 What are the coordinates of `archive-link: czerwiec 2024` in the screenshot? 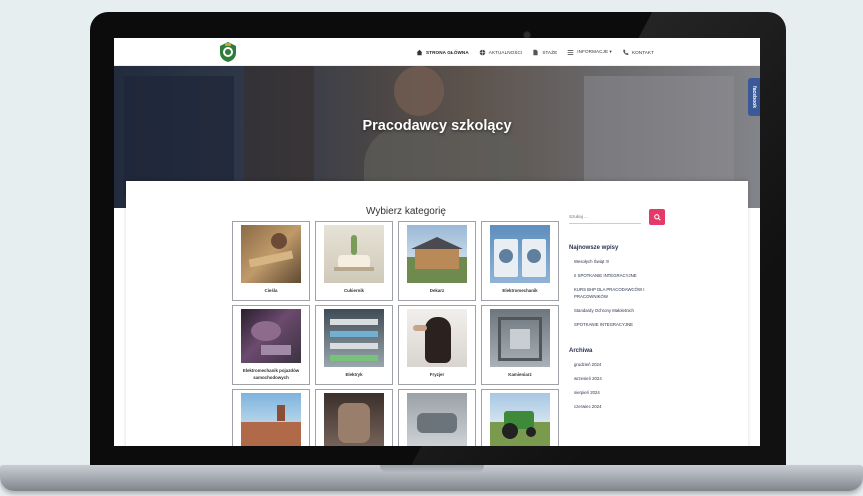 It's located at (619, 406).